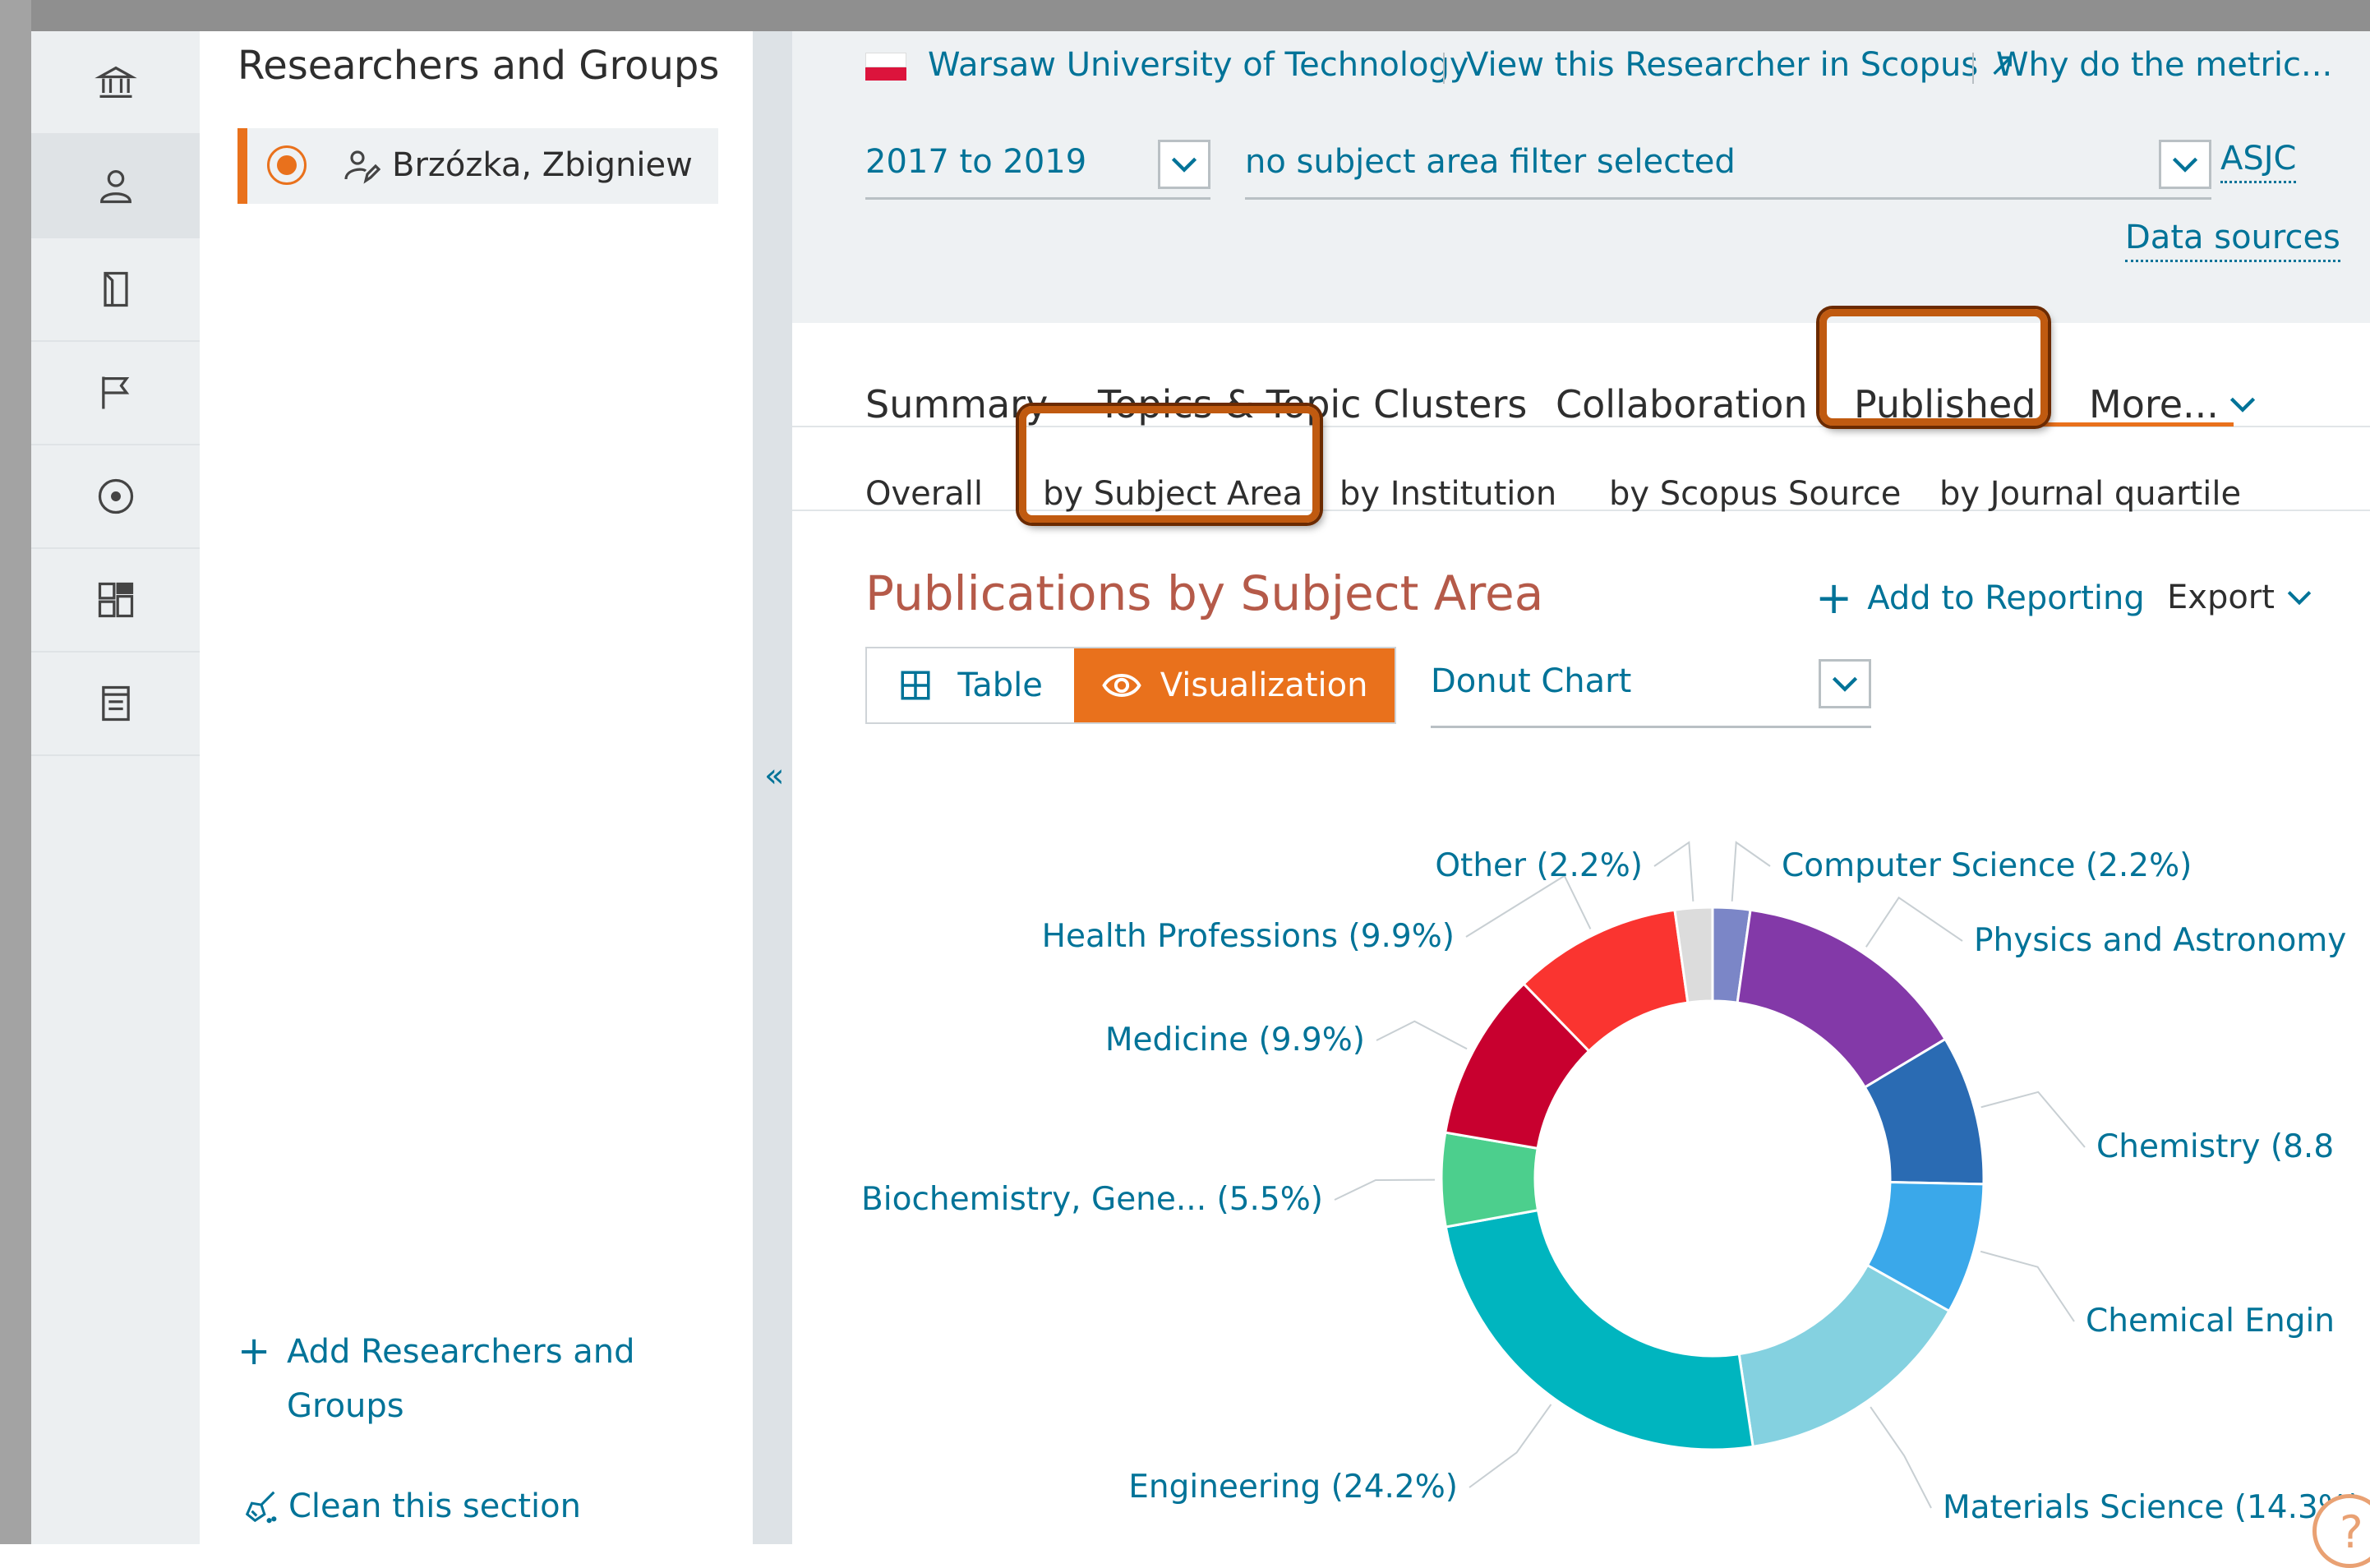 Image resolution: width=2370 pixels, height=1568 pixels. I want to click on donut-slice-label: Biochemistry, Gene... (5.5%), so click(1092, 1199).